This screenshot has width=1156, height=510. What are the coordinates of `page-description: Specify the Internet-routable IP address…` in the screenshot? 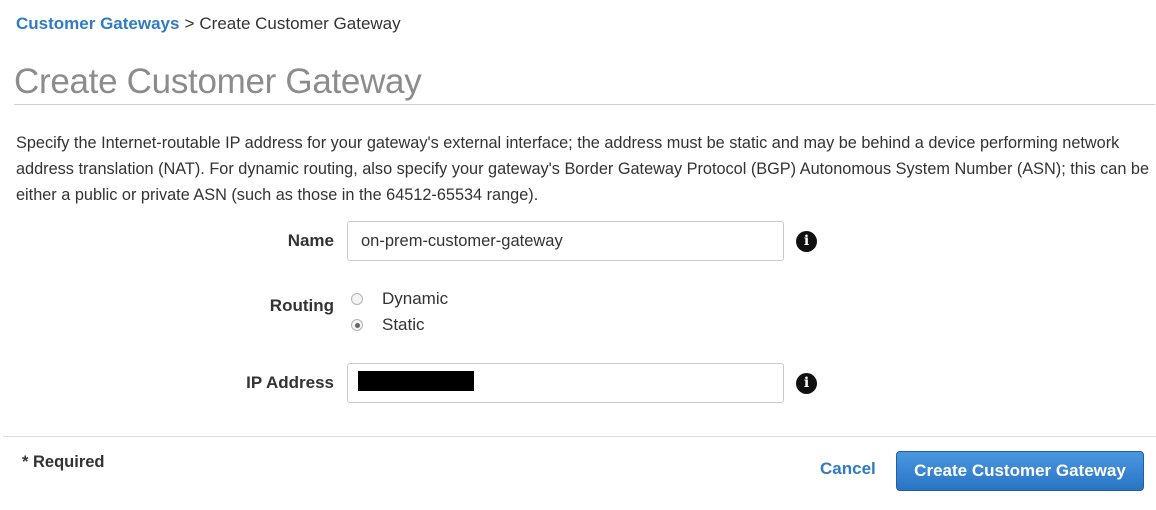 It's located at (583, 169).